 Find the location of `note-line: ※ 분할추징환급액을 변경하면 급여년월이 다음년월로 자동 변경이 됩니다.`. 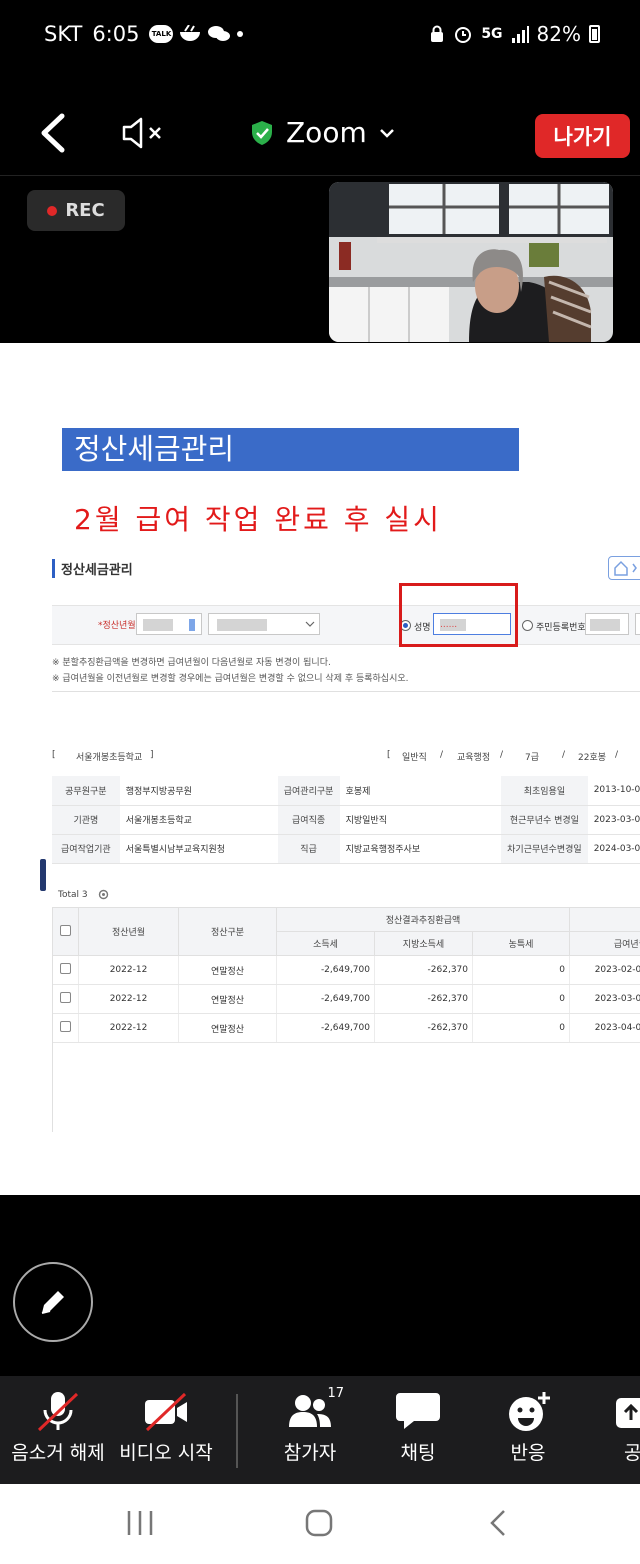

note-line: ※ 분할추징환급액을 변경하면 급여년월이 다음년월로 자동 변경이 됩니다. is located at coordinates (191, 663).